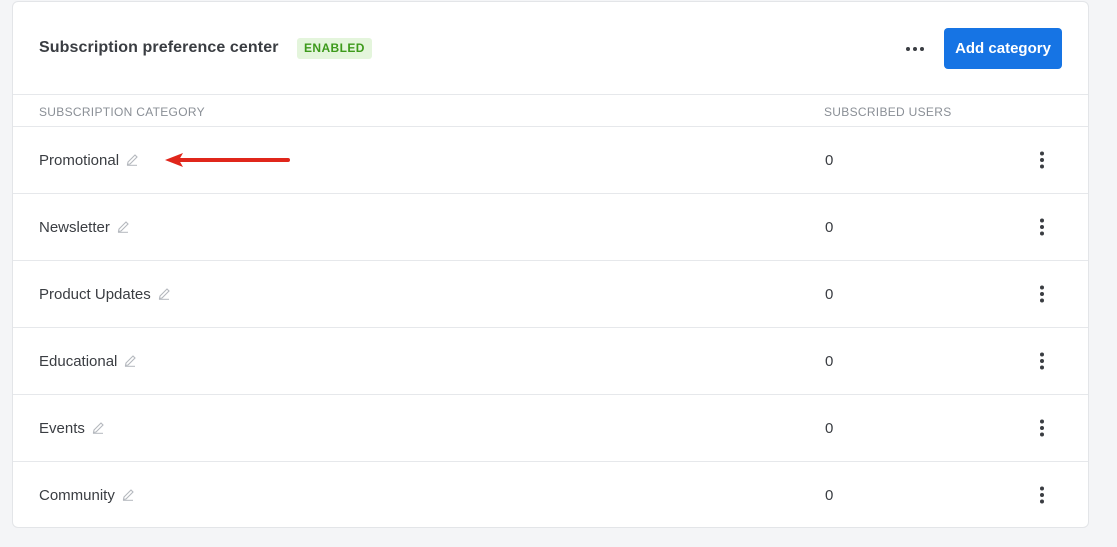  Describe the element at coordinates (1003, 48) in the screenshot. I see `add-category-button: Add category` at that location.